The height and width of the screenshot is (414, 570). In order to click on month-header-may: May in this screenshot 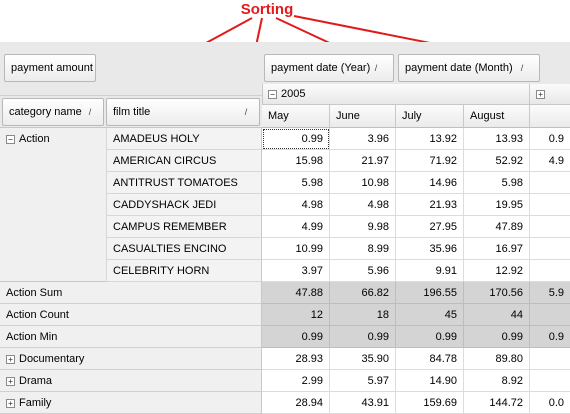, I will do `click(296, 116)`.